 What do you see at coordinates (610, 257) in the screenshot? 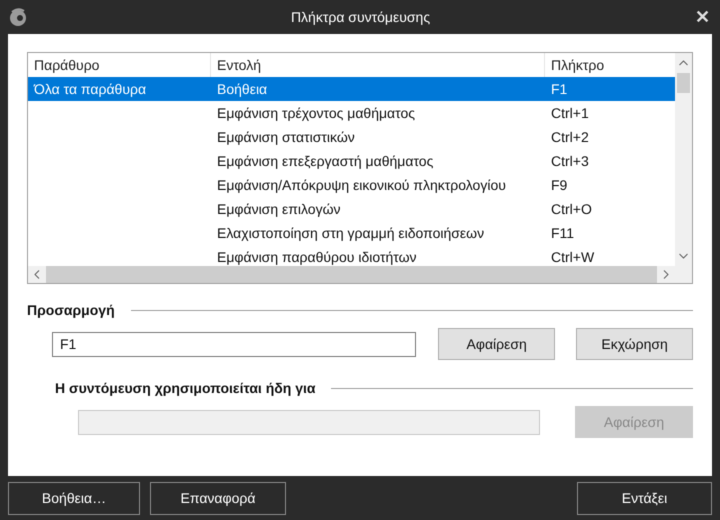
I see `table-cell: Ctrl+W` at bounding box center [610, 257].